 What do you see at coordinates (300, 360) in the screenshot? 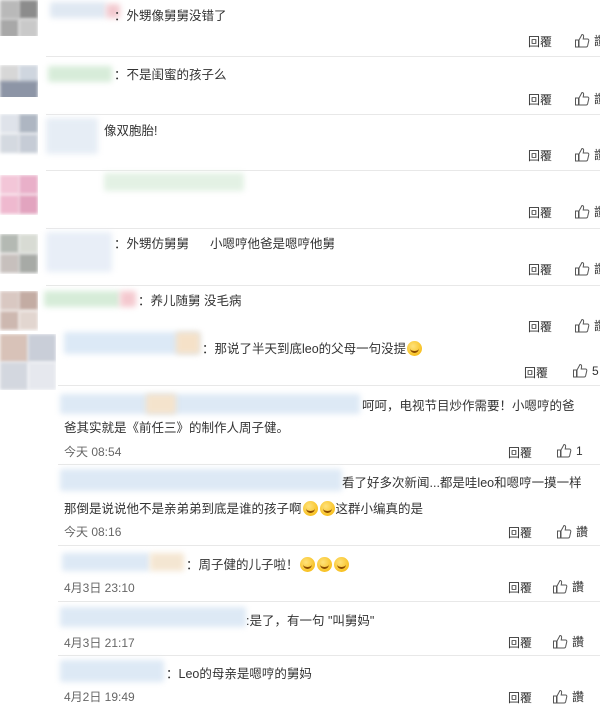
I see `reply-item: ：那说了半天到底leo的父母一句没提 回覆 5` at bounding box center [300, 360].